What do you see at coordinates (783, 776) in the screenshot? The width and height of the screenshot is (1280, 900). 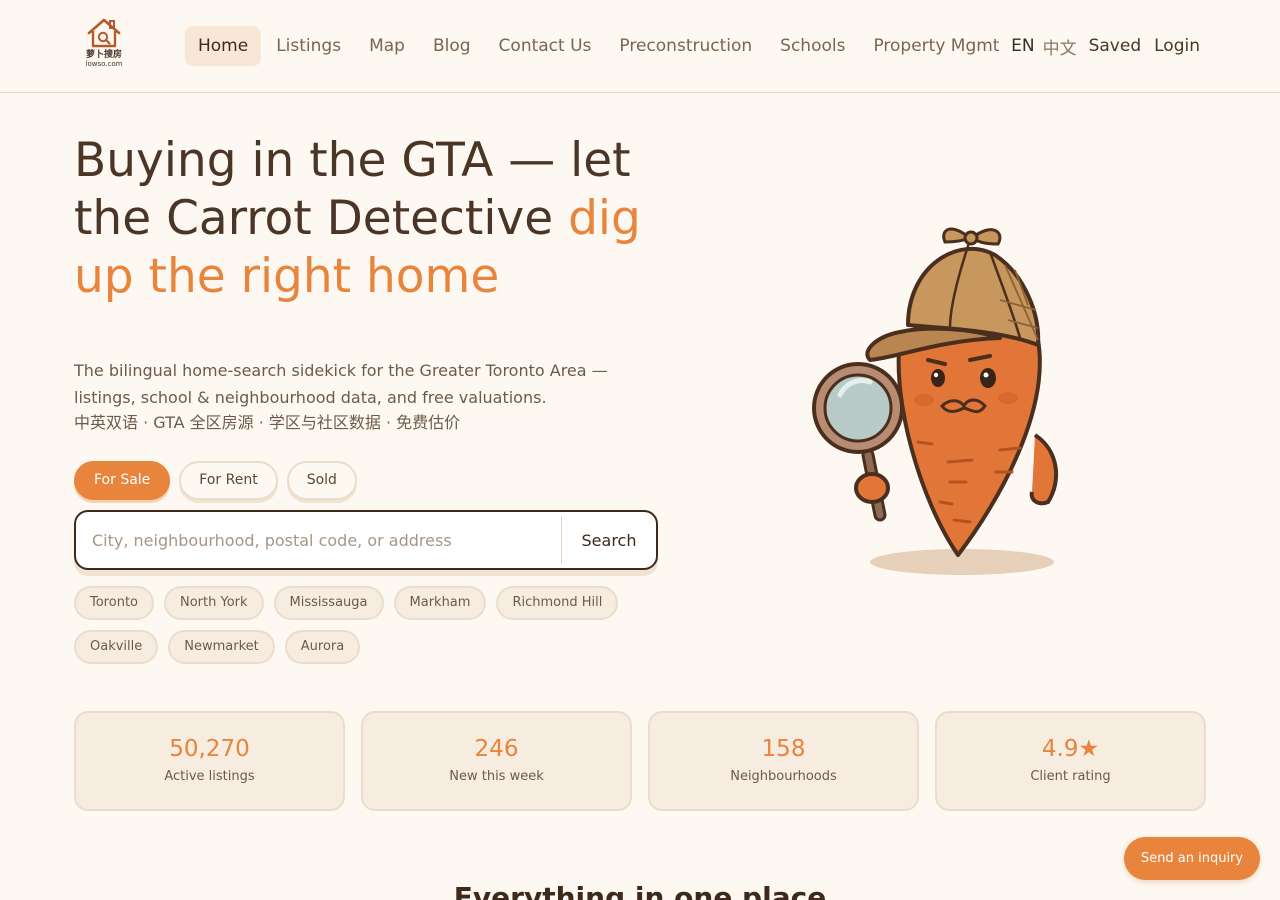 I see `stat-label: Neighbourhoods` at bounding box center [783, 776].